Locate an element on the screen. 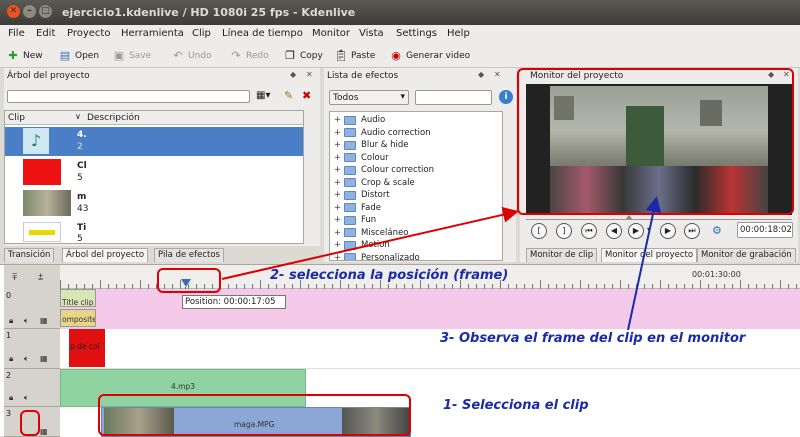  folder-open-icon: ▤ is located at coordinates (65, 55).